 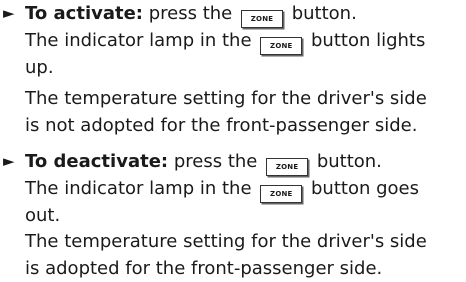 I want to click on deactivate-instruction-line: To deactivate: press the ZONE button., so click(x=203, y=162).